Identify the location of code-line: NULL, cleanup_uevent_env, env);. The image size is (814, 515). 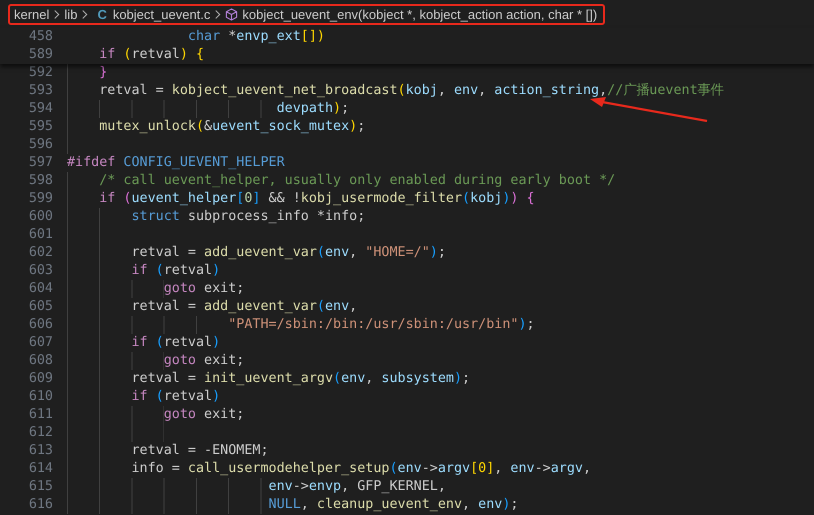
(393, 505).